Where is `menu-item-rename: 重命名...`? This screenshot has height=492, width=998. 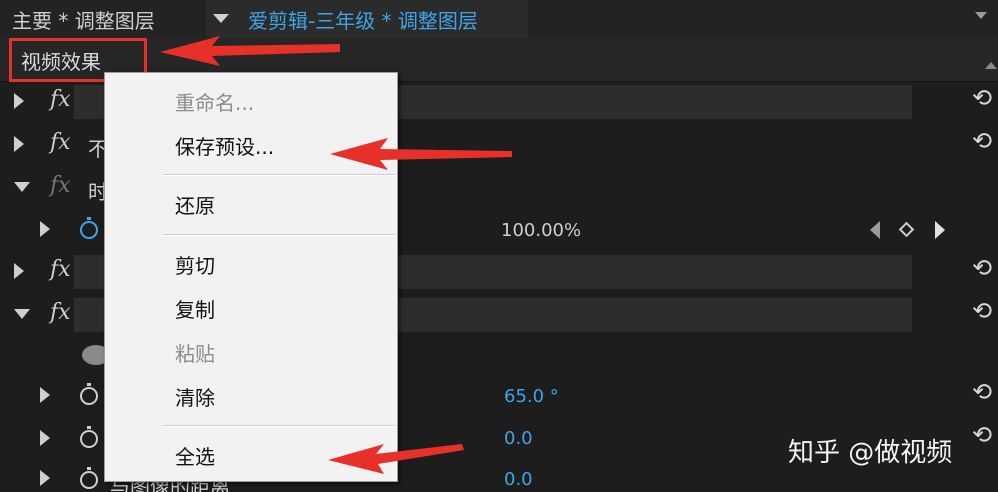 menu-item-rename: 重命名... is located at coordinates (215, 103).